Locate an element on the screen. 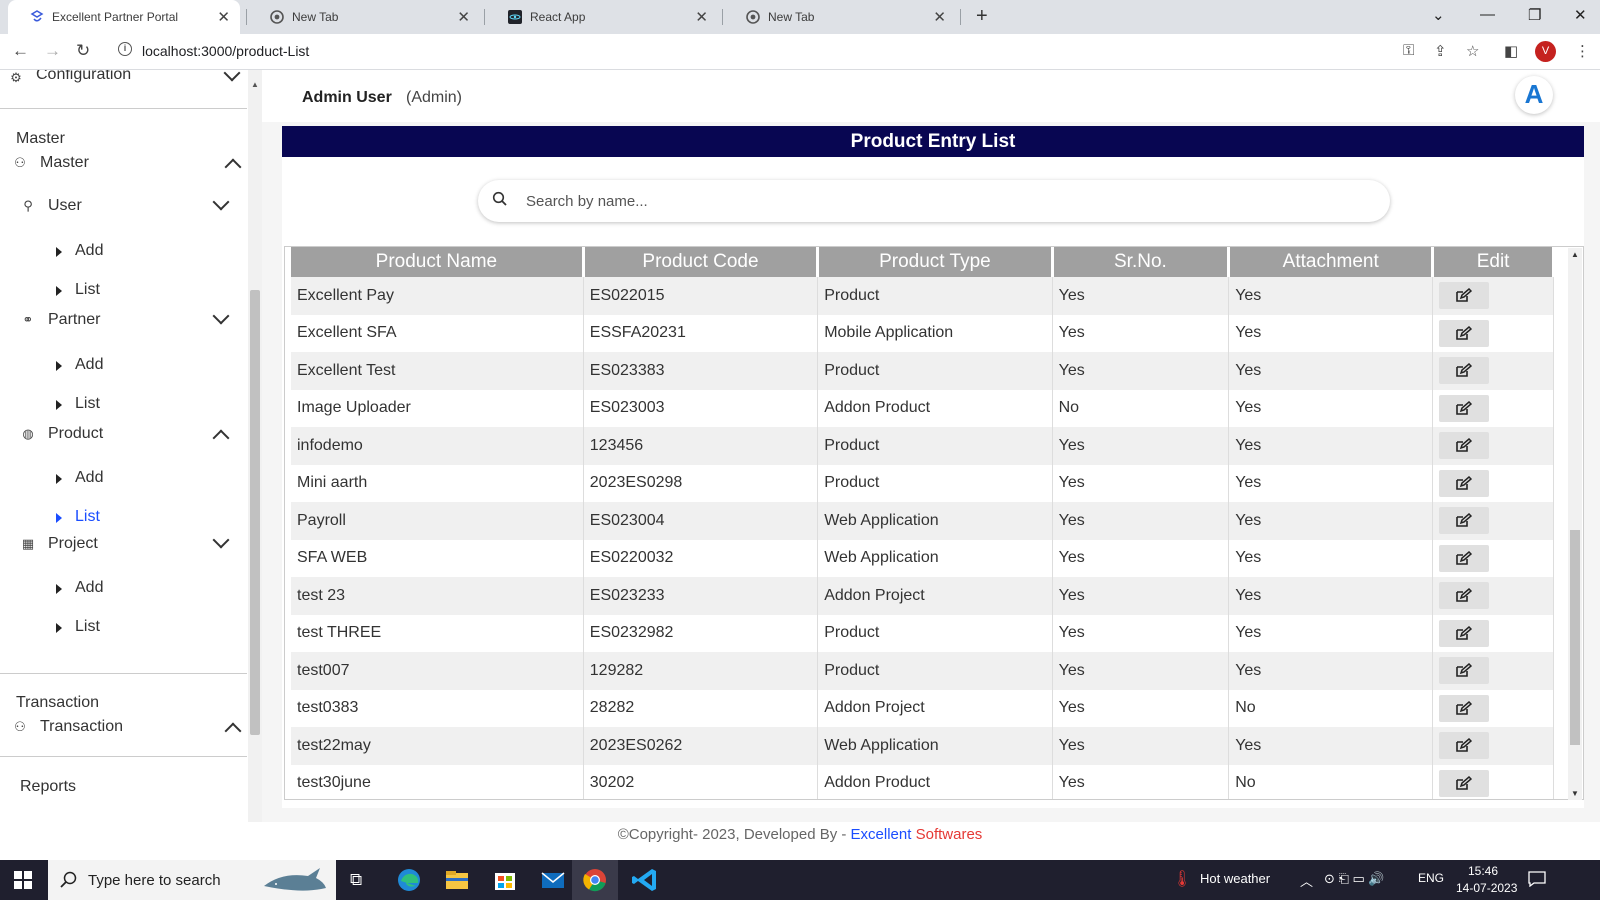  sidebar-item-project: Project is located at coordinates (73, 544).